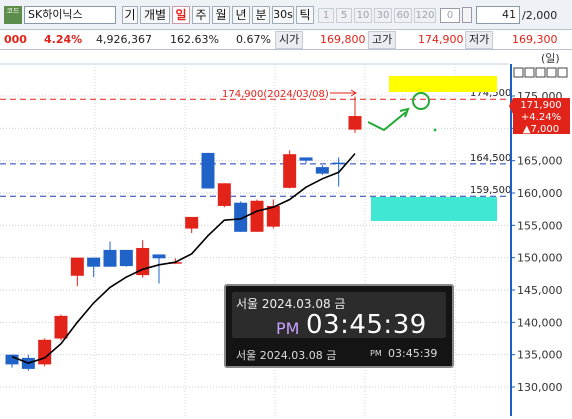 The width and height of the screenshot is (572, 419). What do you see at coordinates (253, 39) in the screenshot?
I see `turnover-percent: 0.67%` at bounding box center [253, 39].